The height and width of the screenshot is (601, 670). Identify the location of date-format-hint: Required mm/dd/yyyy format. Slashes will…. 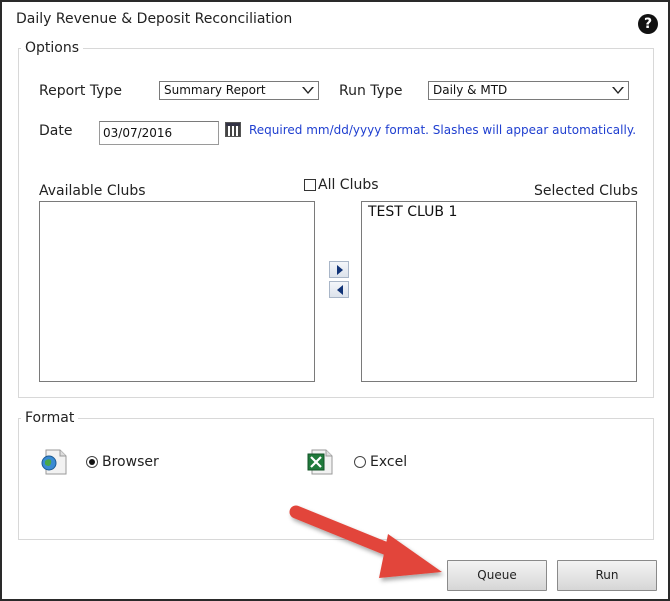
(443, 130).